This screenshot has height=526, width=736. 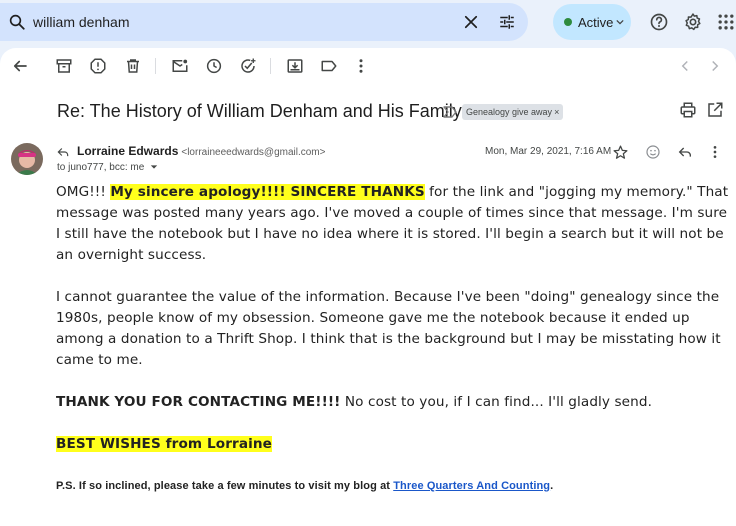 I want to click on delete-trash-icon, so click(x=133, y=66).